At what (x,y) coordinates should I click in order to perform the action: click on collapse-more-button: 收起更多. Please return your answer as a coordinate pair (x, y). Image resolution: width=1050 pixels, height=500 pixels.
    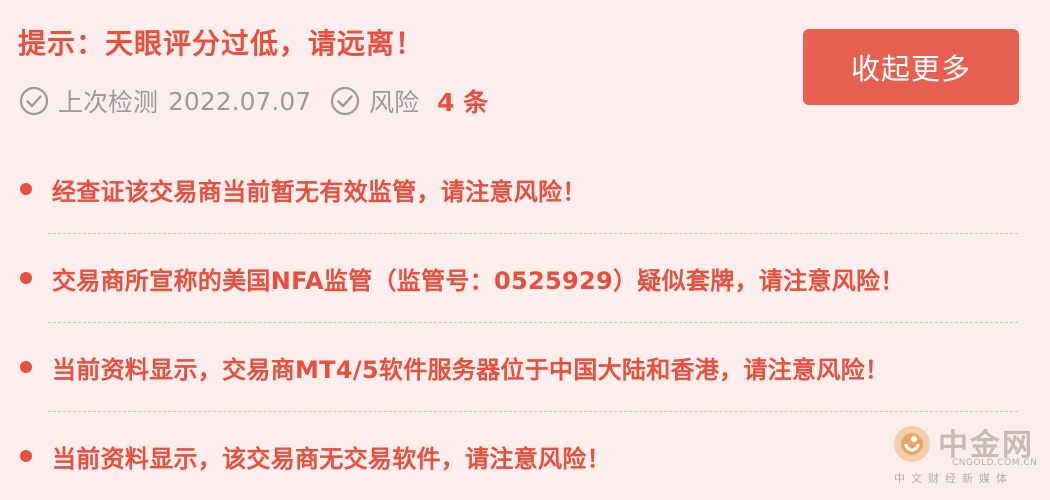
    Looking at the image, I should click on (911, 67).